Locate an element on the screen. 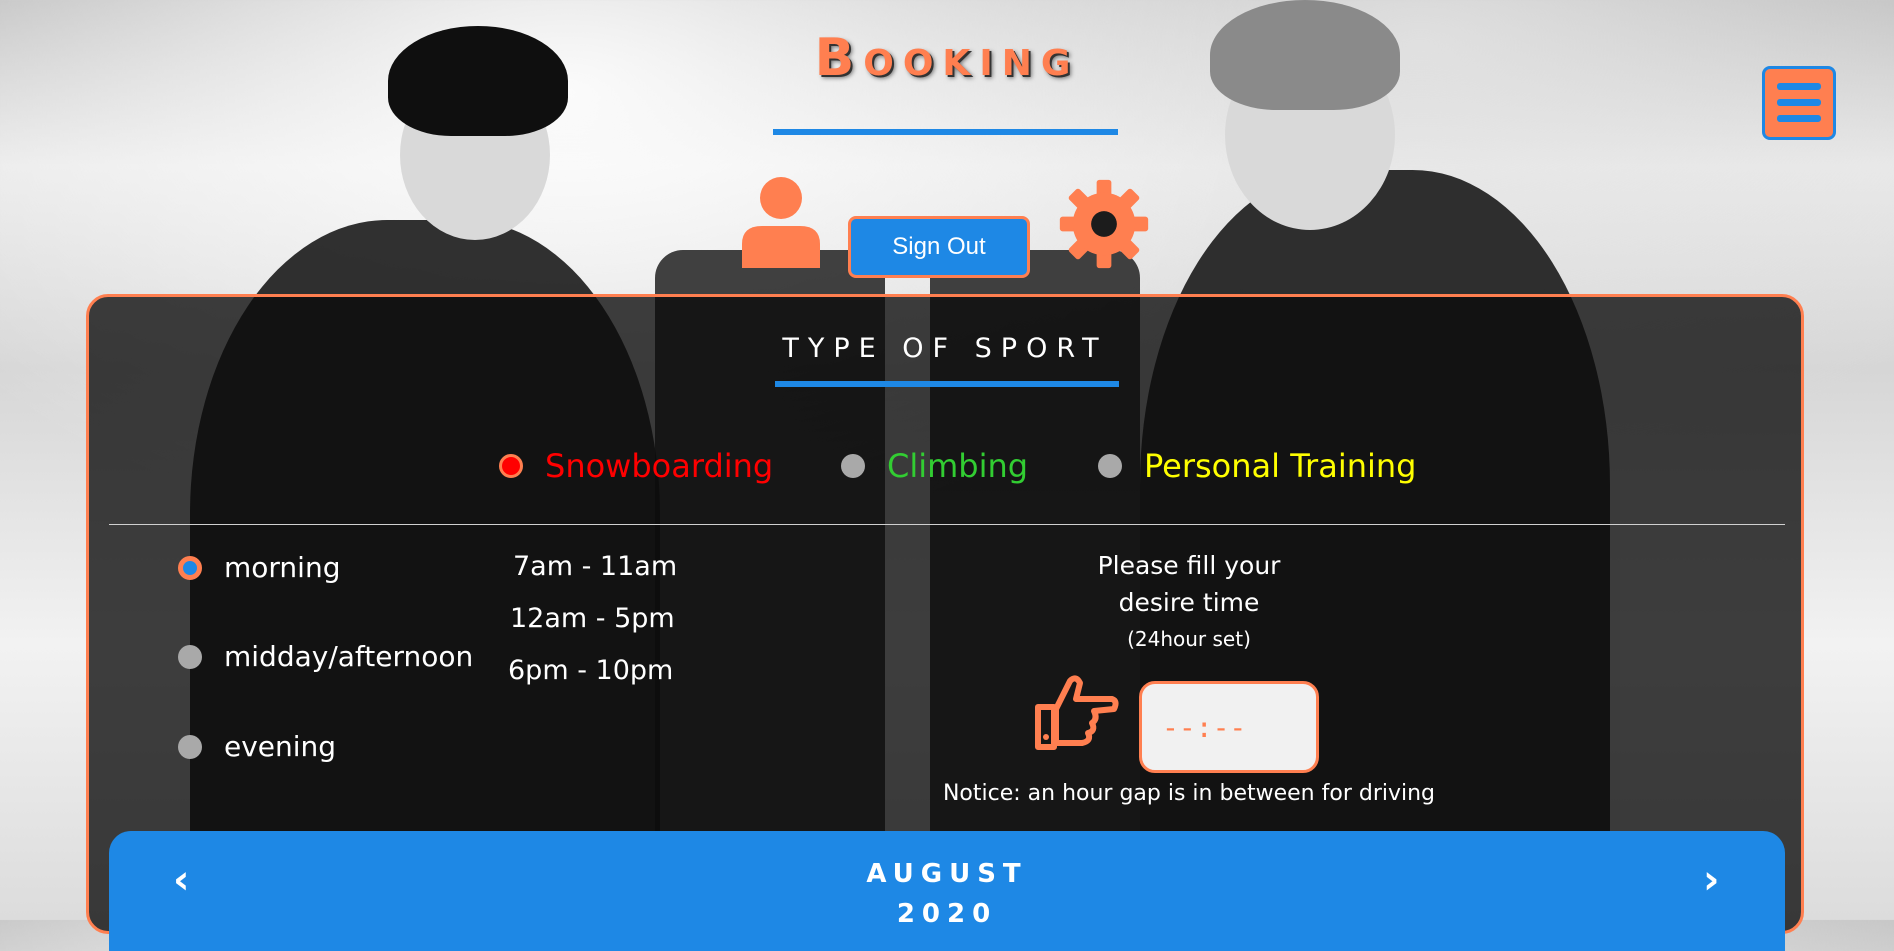 This screenshot has width=1894, height=951. gear-icon is located at coordinates (1104, 224).